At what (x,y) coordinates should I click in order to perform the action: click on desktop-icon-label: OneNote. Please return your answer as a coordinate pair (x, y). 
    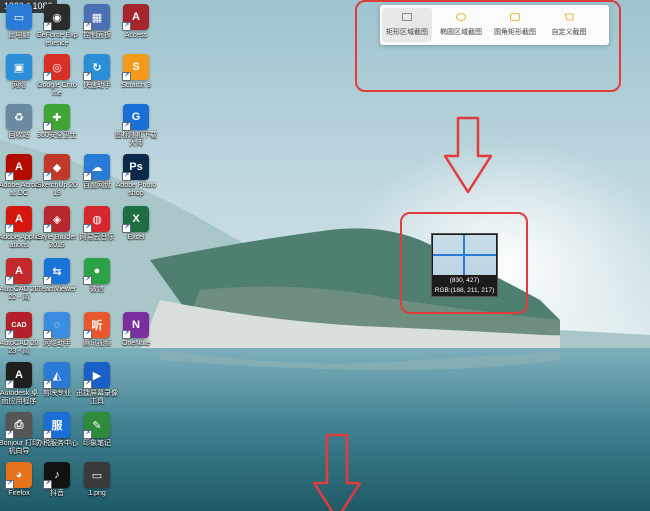
    Looking at the image, I should click on (136, 343).